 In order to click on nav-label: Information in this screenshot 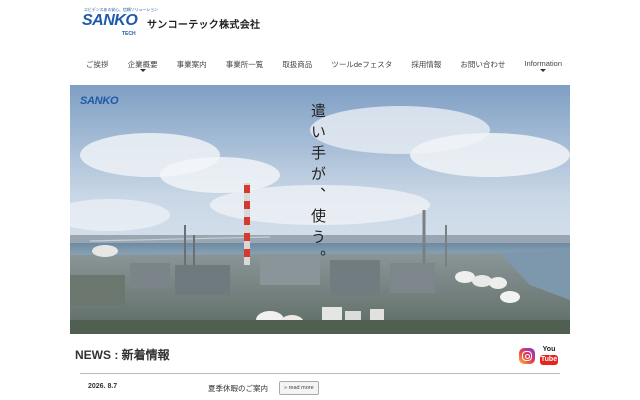, I will do `click(543, 63)`.